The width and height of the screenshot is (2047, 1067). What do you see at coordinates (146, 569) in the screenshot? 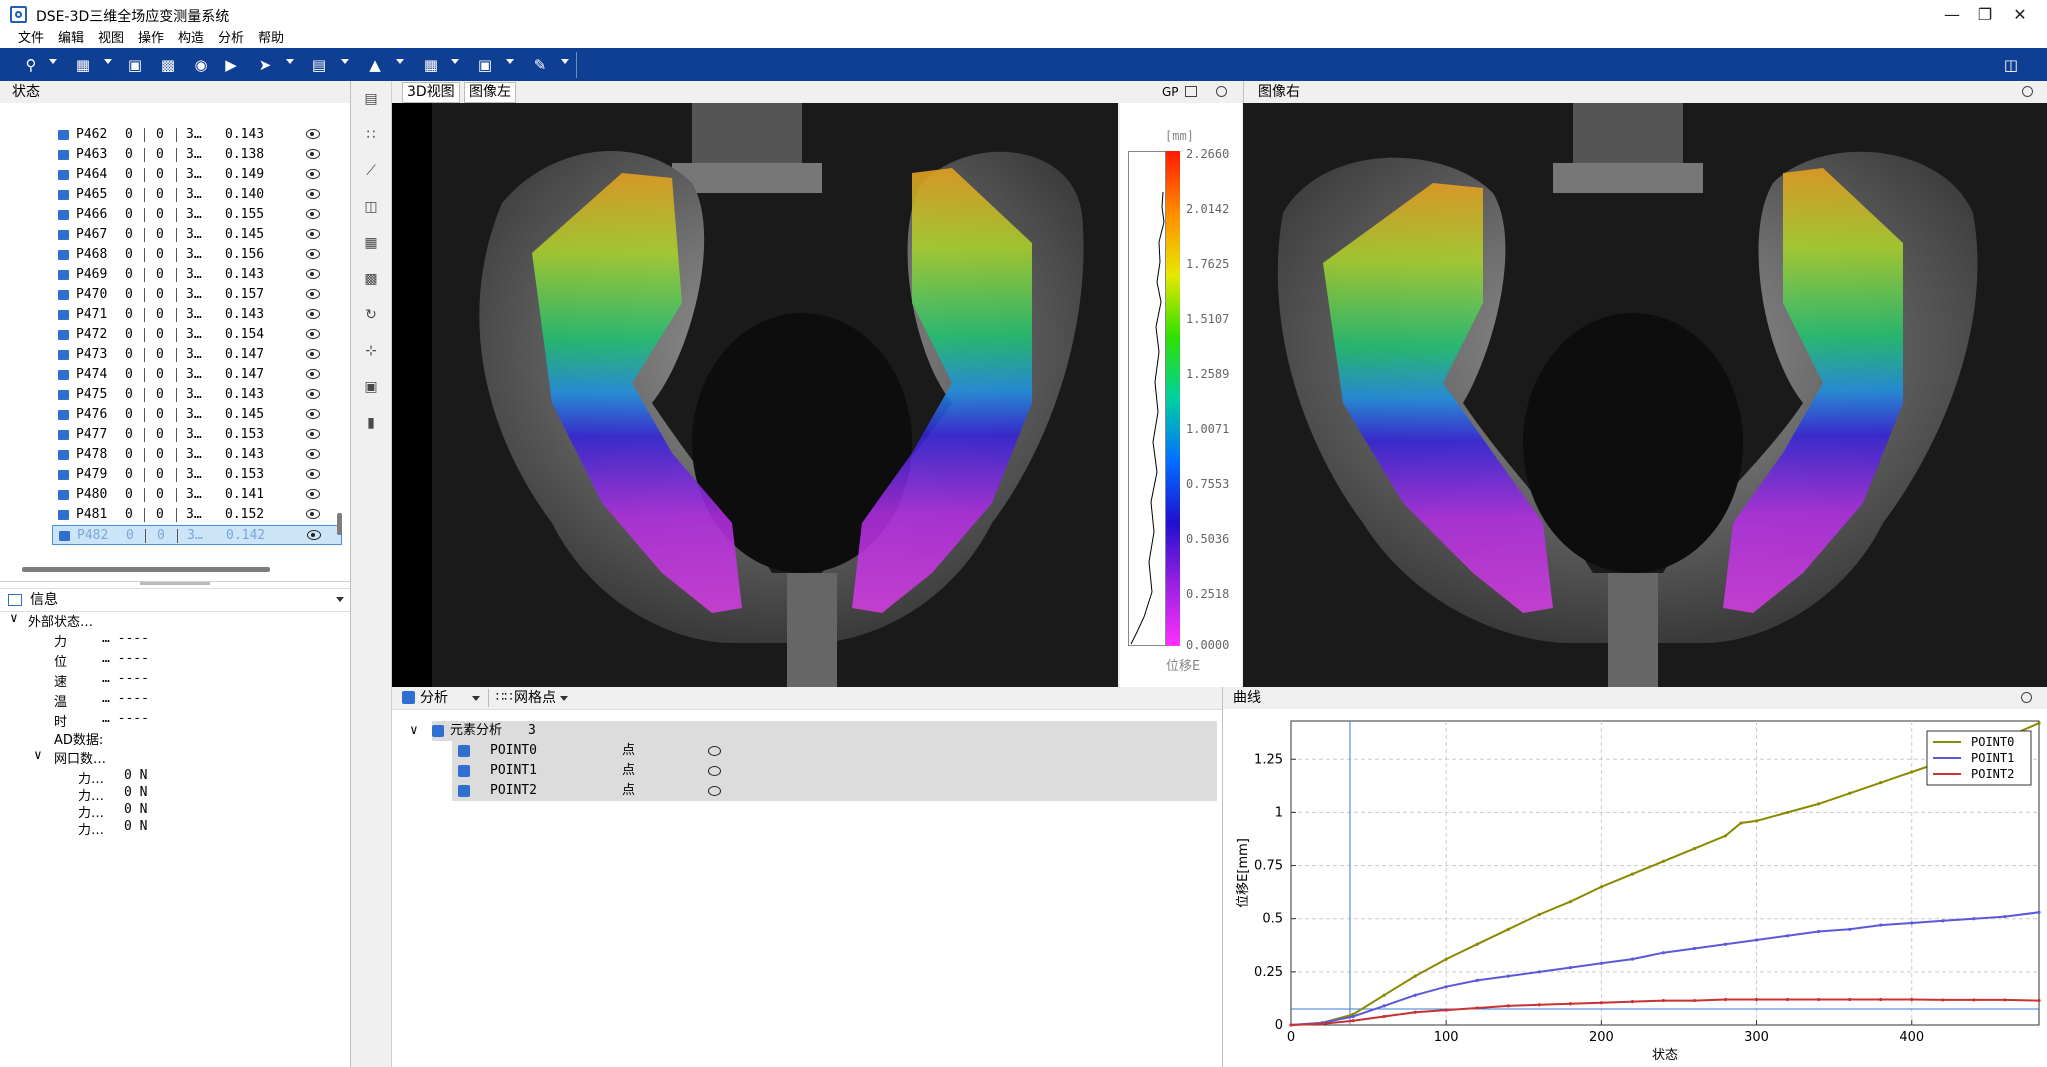
I see `status-hscroll-thumb` at bounding box center [146, 569].